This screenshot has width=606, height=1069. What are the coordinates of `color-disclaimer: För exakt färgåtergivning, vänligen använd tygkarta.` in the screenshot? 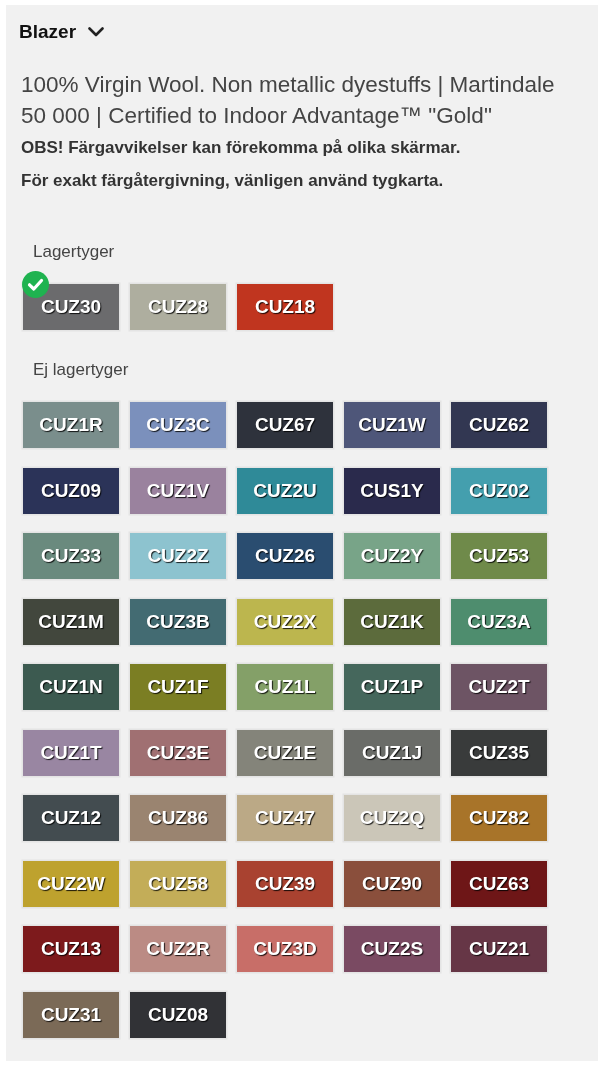 It's located at (233, 181).